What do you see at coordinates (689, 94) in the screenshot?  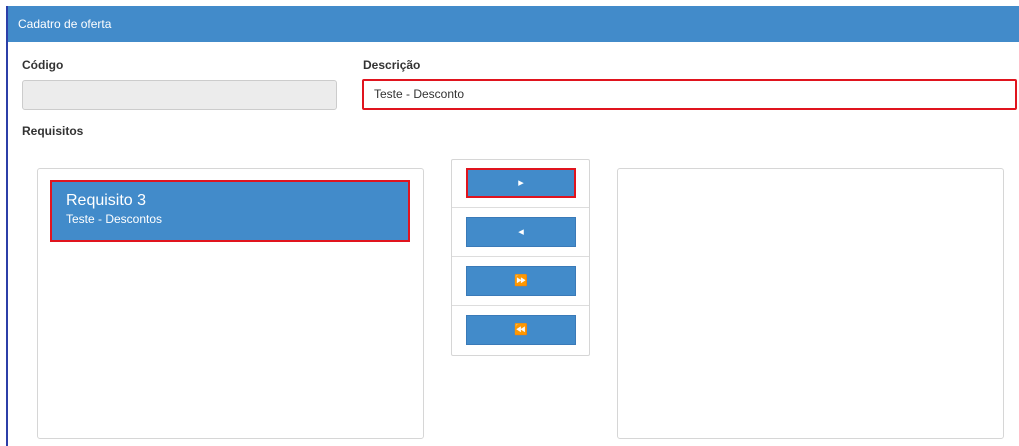 I see `descricao-field: Teste - Desconto` at bounding box center [689, 94].